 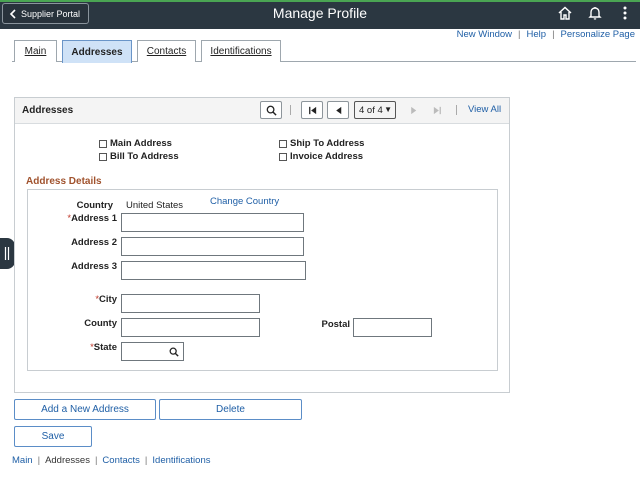 What do you see at coordinates (537, 34) in the screenshot?
I see `help-link: Help` at bounding box center [537, 34].